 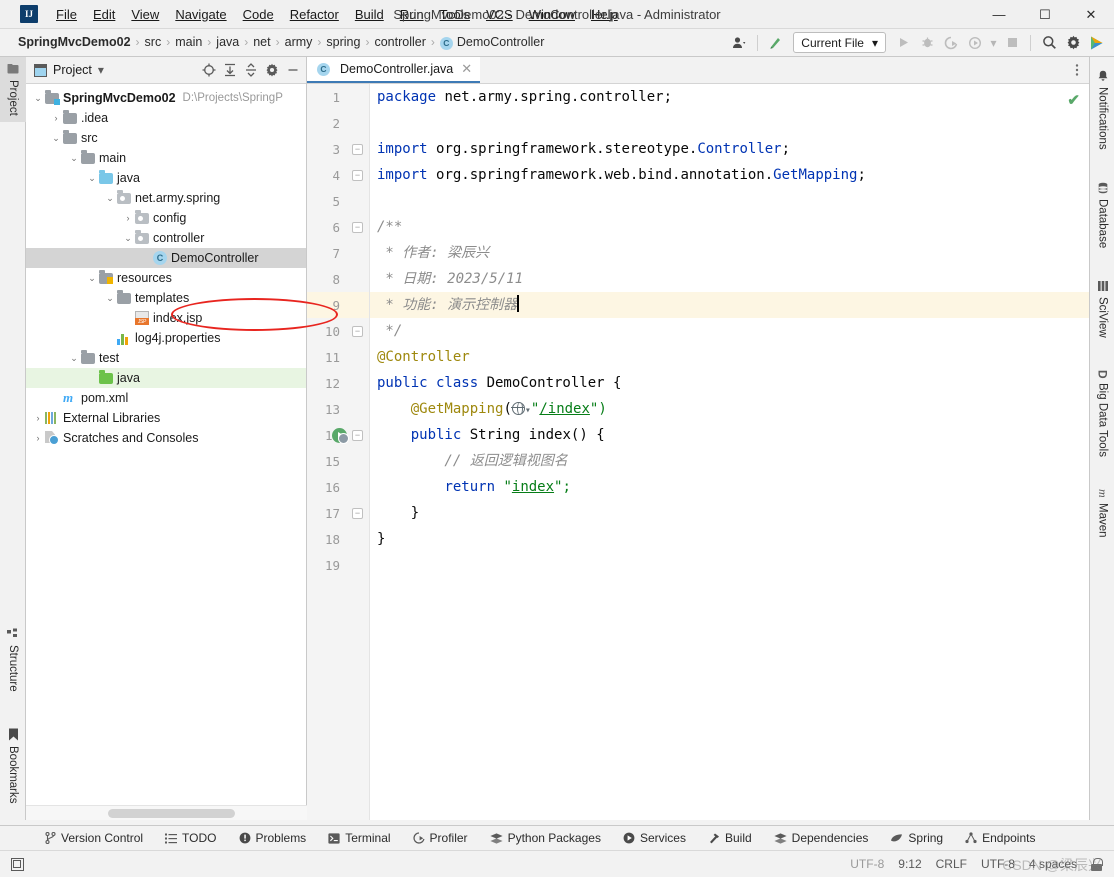 I want to click on tree-row-idea: › .idea, so click(x=166, y=118).